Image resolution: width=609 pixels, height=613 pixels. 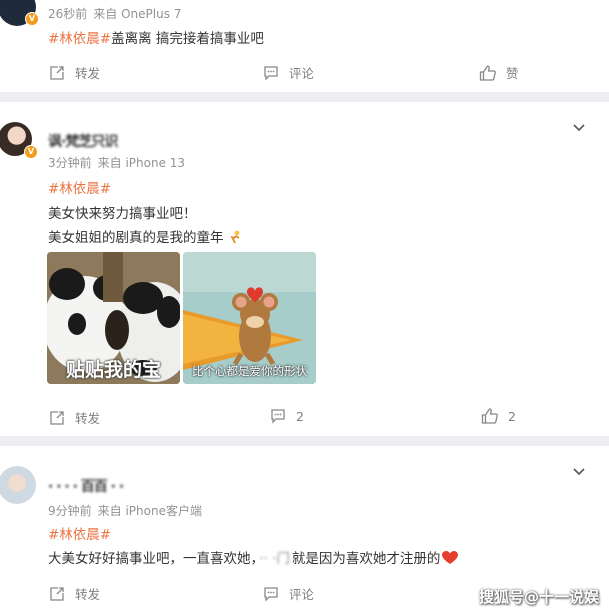 I want to click on post-body: 盖离离 搞完接着搞事业吧, so click(x=187, y=39).